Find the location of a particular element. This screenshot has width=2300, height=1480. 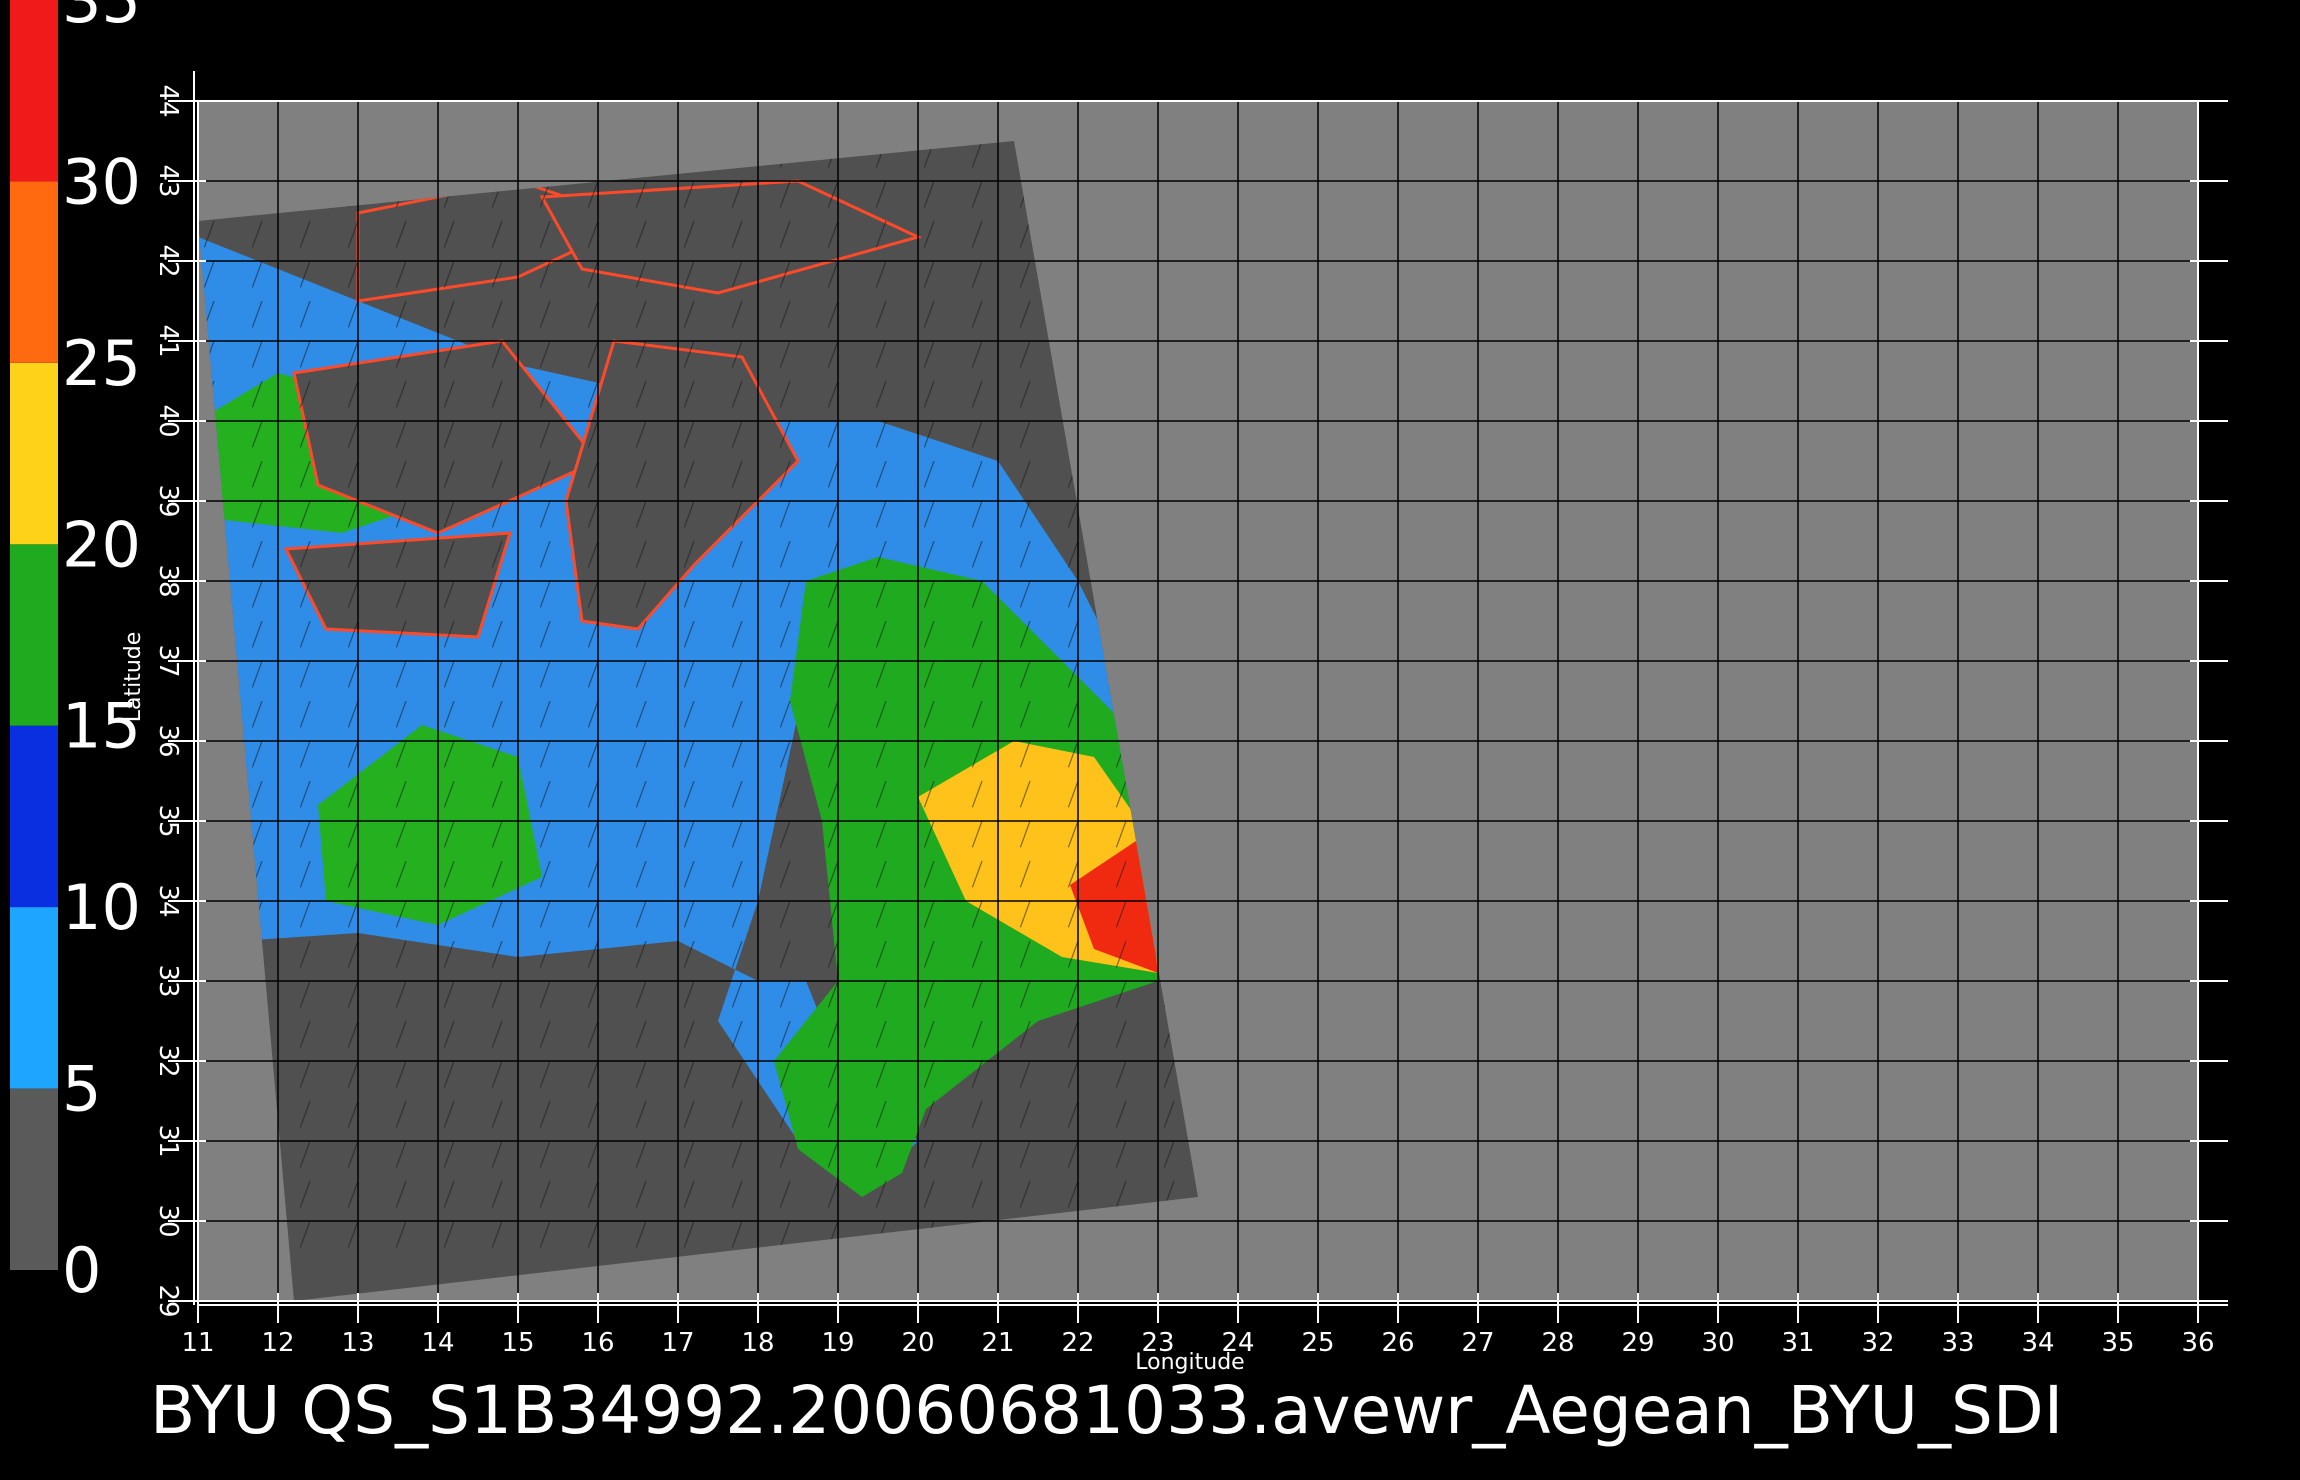

colorbar-tick-label: 20 is located at coordinates (101, 544).